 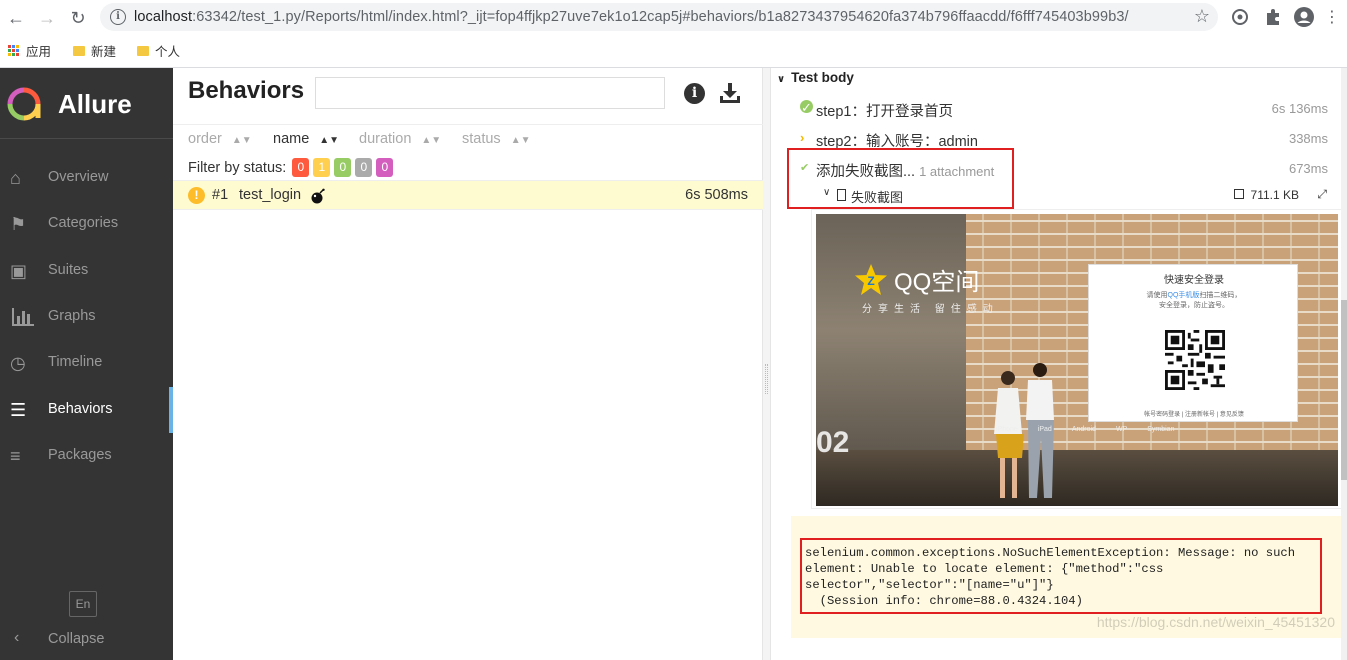 What do you see at coordinates (490, 93) in the screenshot?
I see `search-input` at bounding box center [490, 93].